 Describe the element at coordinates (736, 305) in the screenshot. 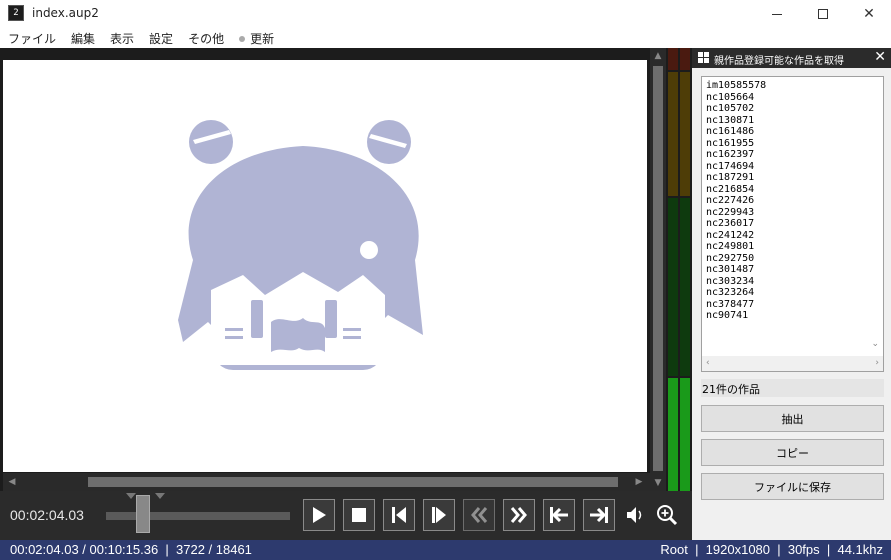

I see `list-item: nc378477` at that location.